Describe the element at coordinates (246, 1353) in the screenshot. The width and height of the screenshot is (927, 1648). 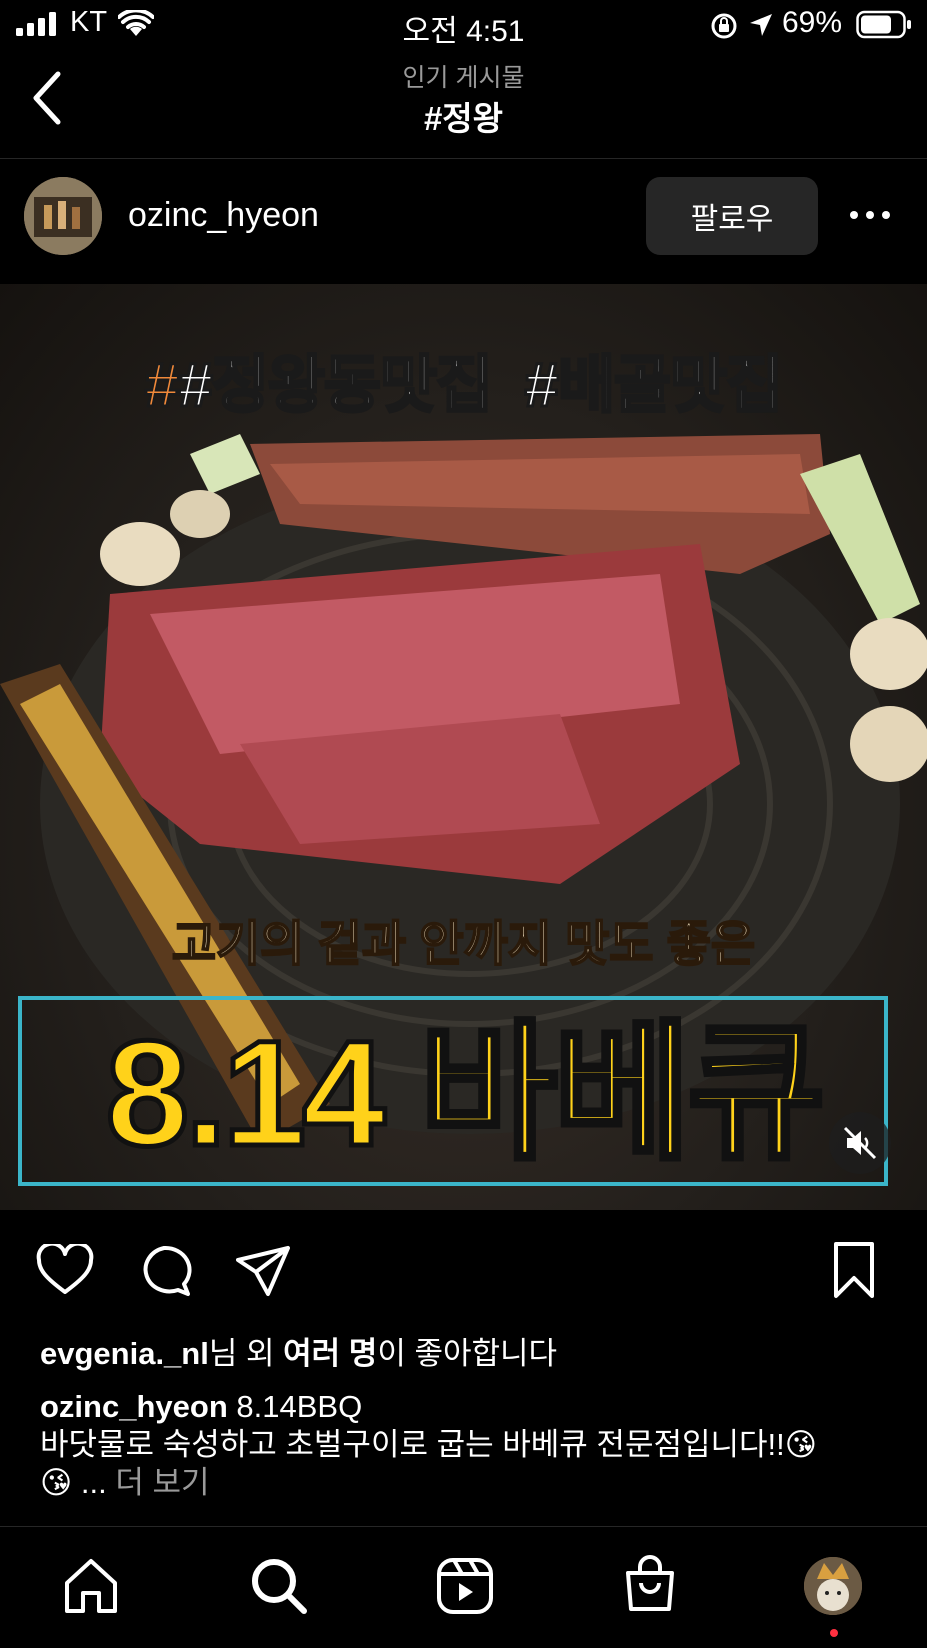
I see `likes-text-1: 님 외` at that location.